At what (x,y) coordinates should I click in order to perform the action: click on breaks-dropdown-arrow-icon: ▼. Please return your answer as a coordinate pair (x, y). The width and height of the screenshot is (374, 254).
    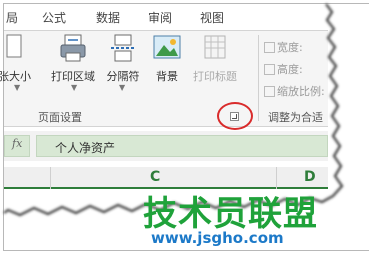
    Looking at the image, I should click on (122, 87).